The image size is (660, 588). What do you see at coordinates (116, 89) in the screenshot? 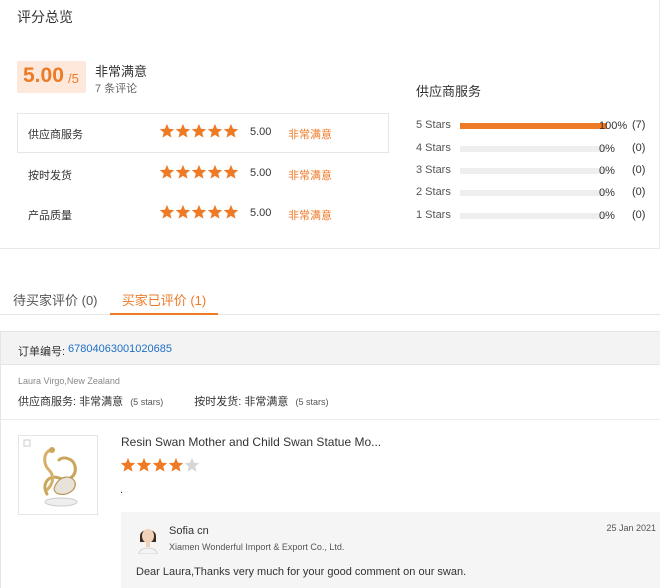
I see `review-count: 7 条评论` at bounding box center [116, 89].